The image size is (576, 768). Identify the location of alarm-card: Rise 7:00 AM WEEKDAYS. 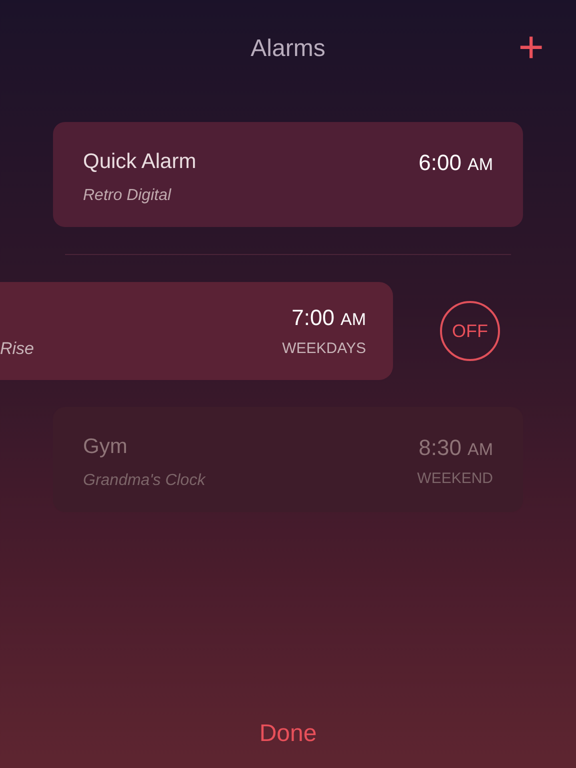
(196, 331).